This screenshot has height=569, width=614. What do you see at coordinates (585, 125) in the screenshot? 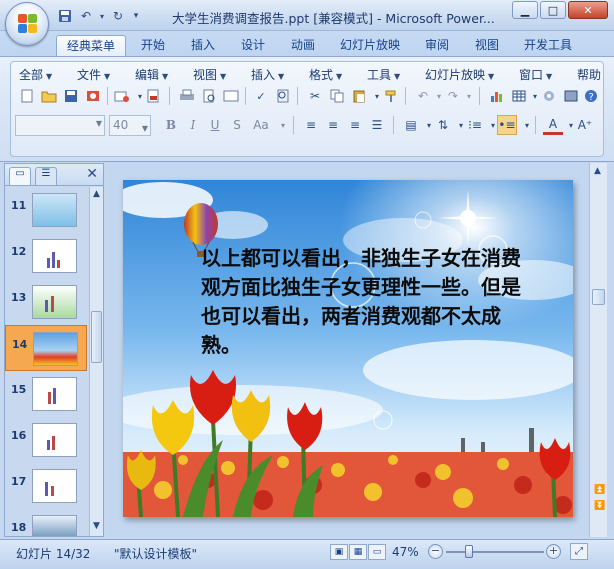
I see `grow-font-icon: A⁺` at bounding box center [585, 125].